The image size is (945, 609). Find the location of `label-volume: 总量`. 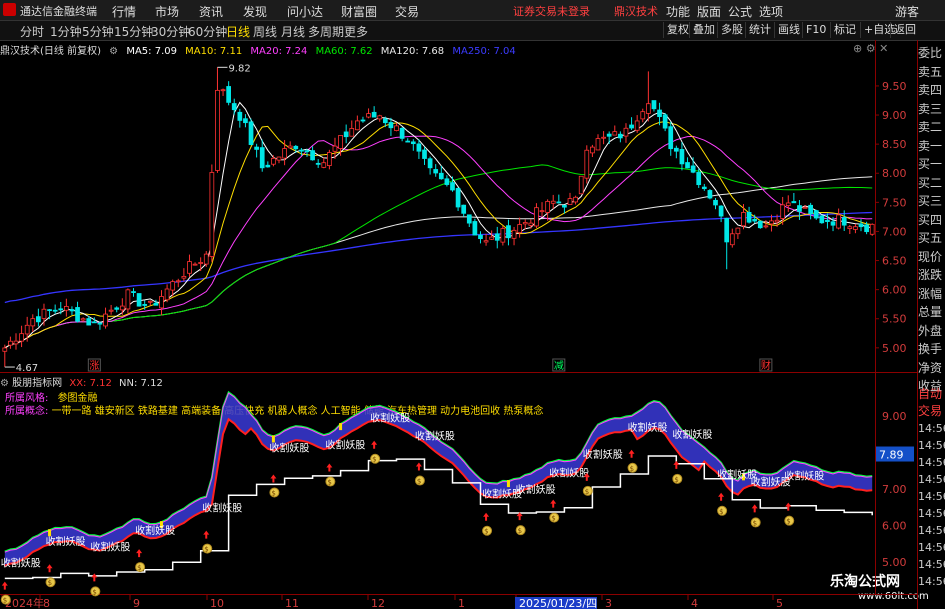

label-volume: 总量 is located at coordinates (930, 312).